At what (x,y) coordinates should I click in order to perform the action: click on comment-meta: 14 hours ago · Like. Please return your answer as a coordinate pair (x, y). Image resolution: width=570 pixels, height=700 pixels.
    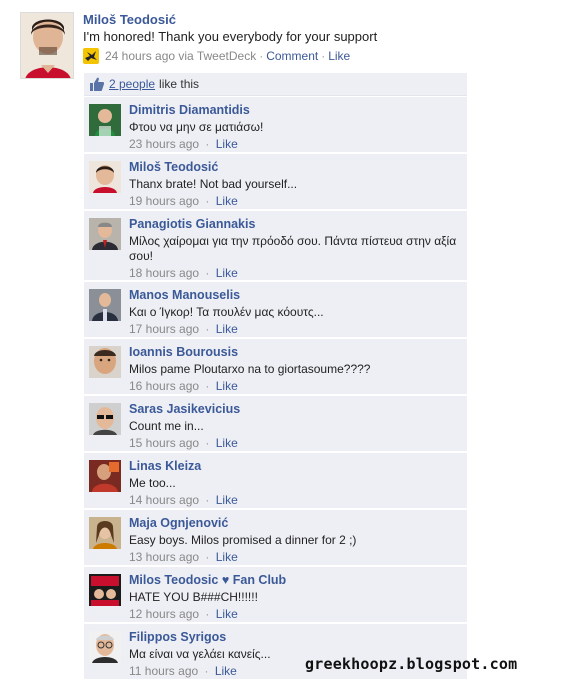
    Looking at the image, I should click on (295, 500).